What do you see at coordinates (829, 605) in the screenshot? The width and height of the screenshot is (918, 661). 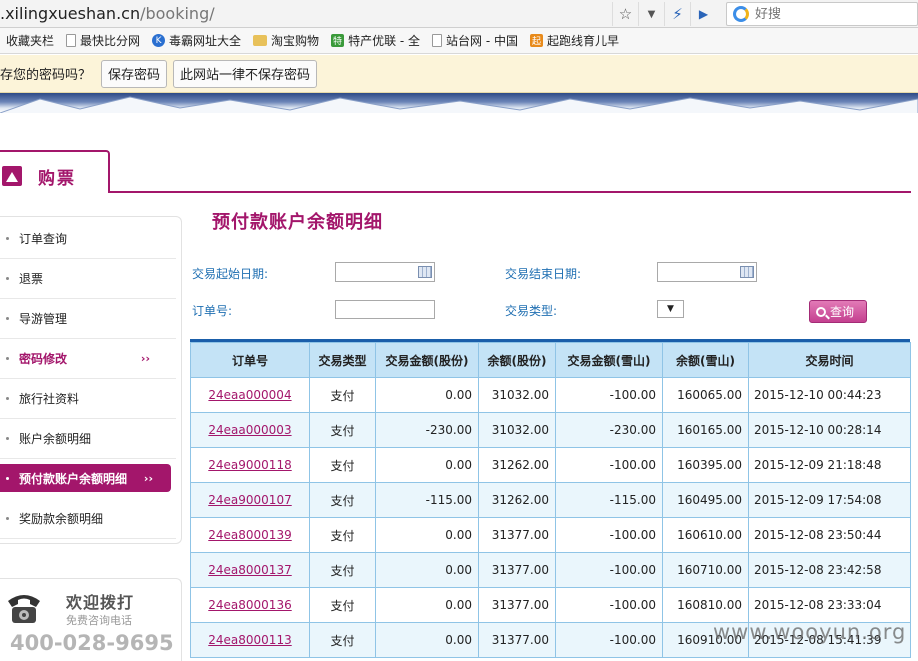 I see `time-cell: 2015-12-08 23:33:04` at bounding box center [829, 605].